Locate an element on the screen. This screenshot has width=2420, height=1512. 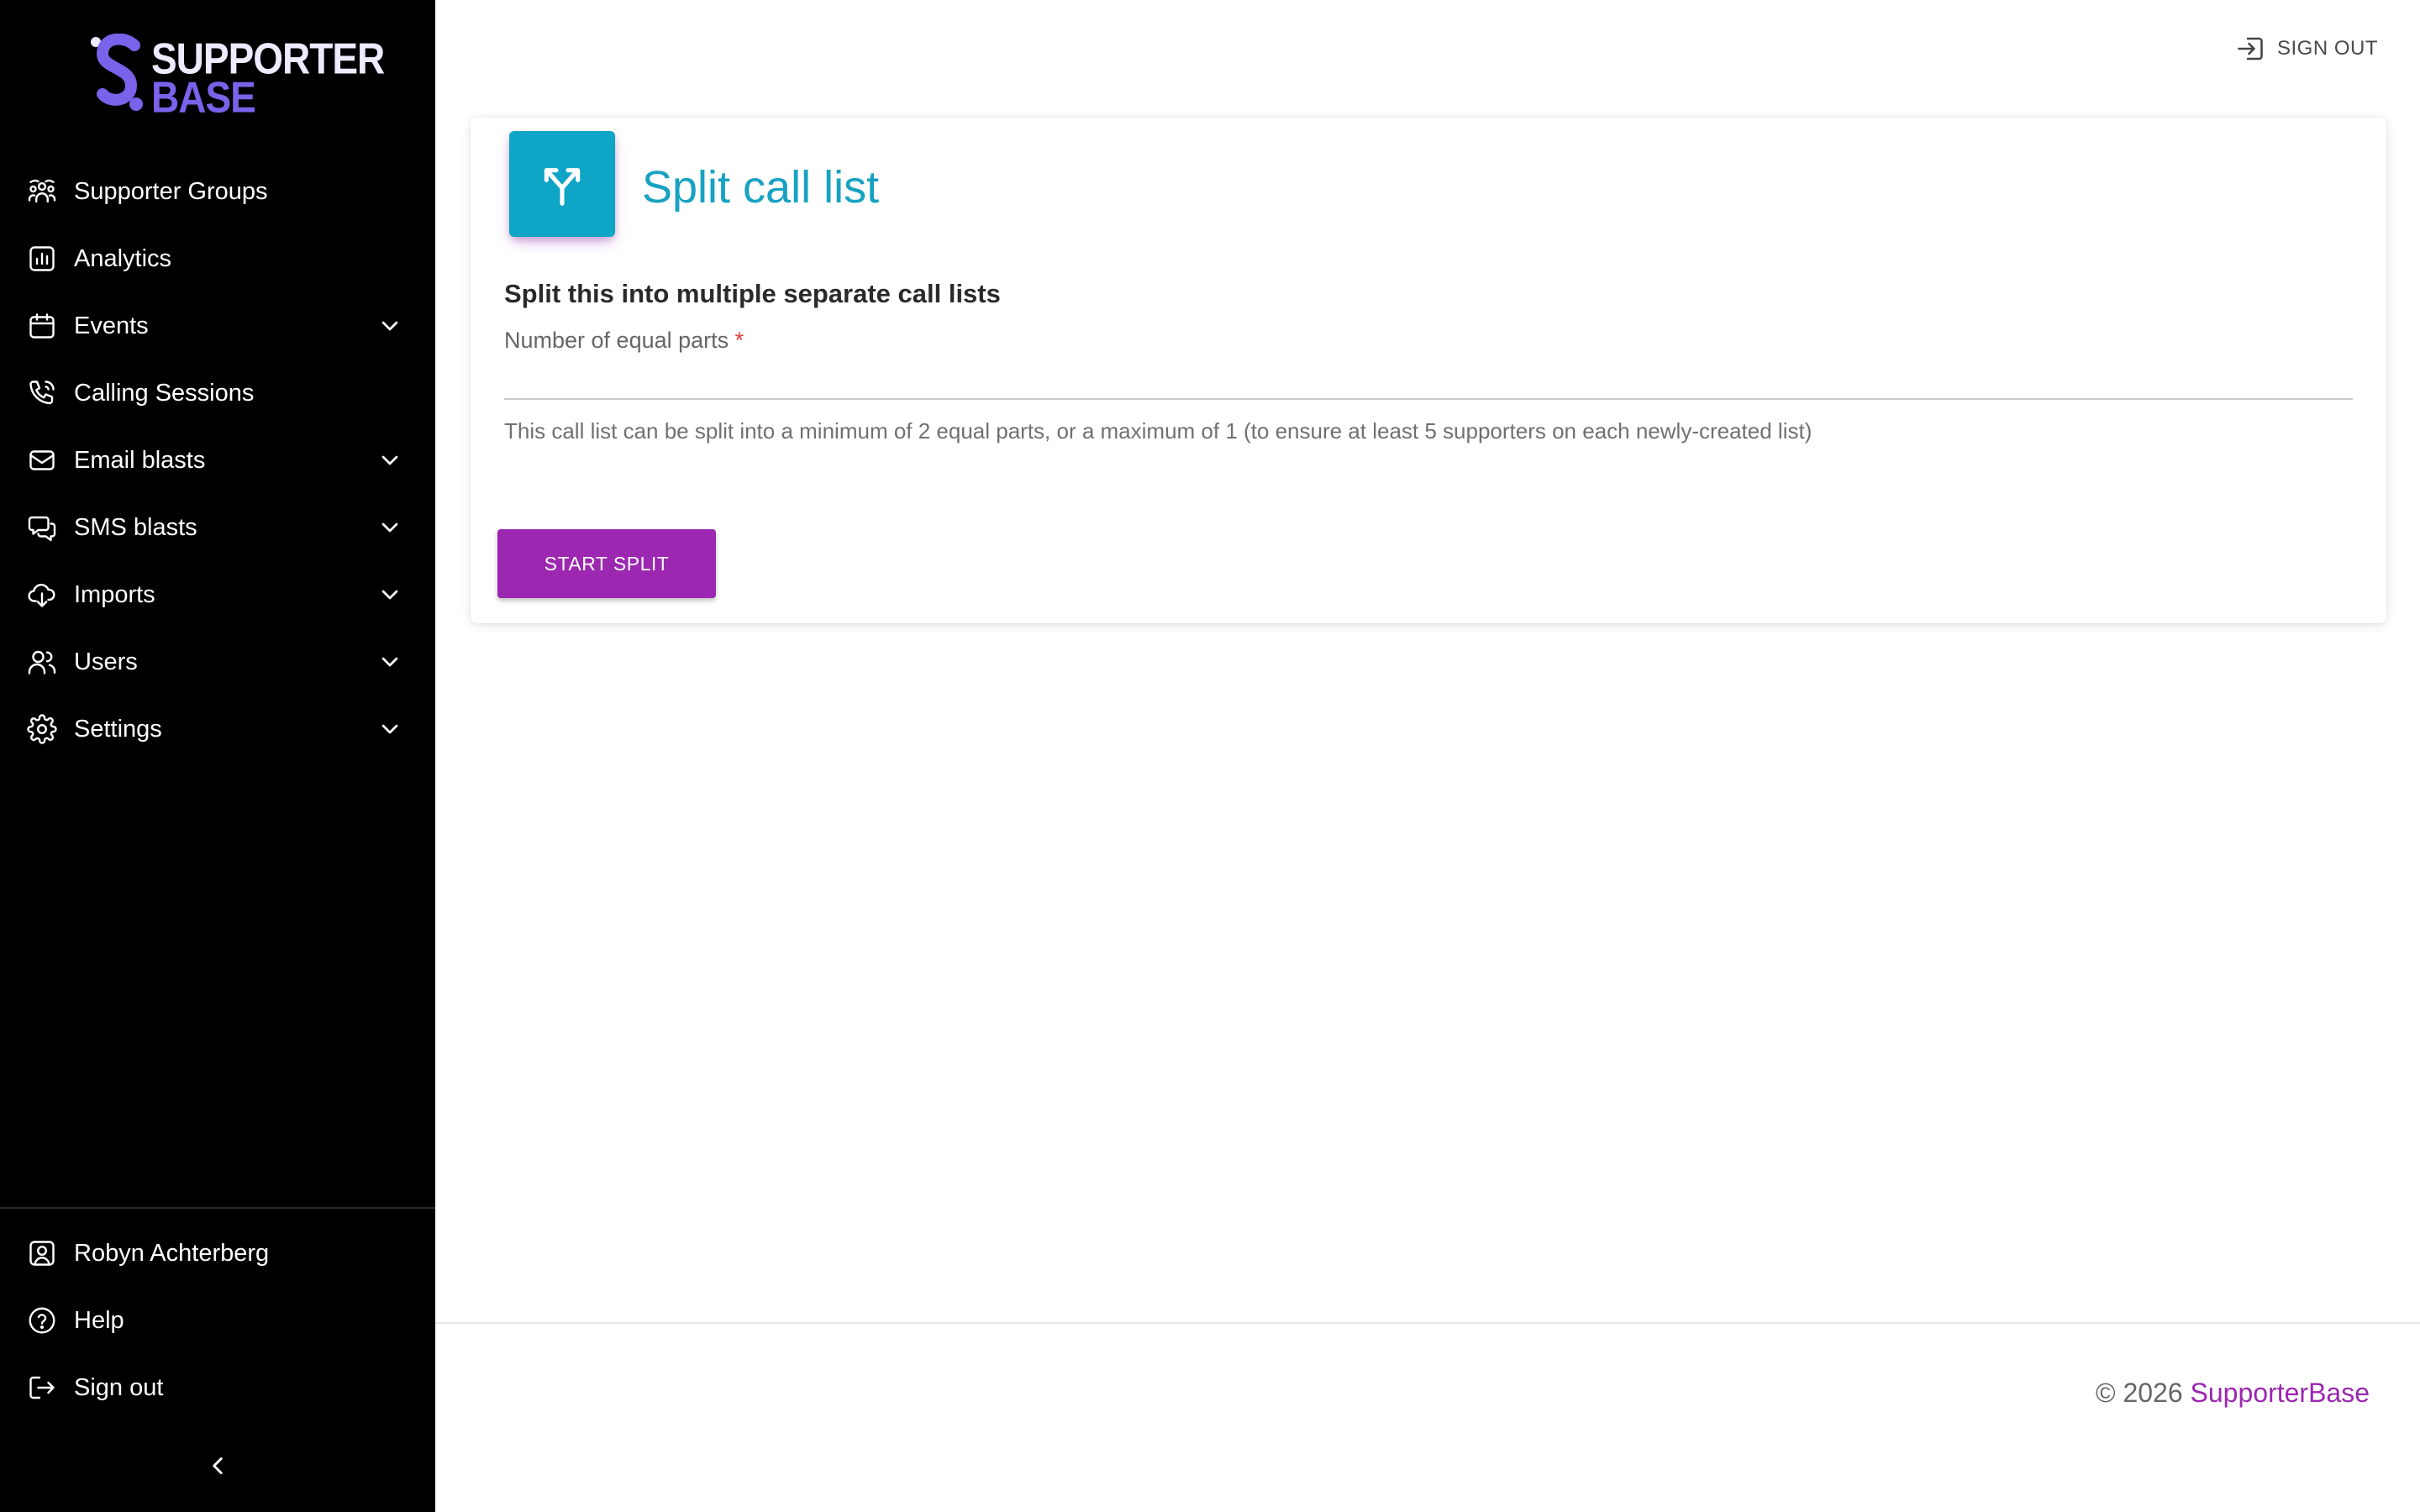
sidebar-item-settings: Settings is located at coordinates (218, 729).